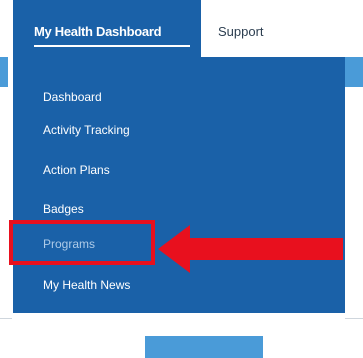 This screenshot has height=358, width=363. Describe the element at coordinates (6, 318) in the screenshot. I see `background-divider-left` at that location.